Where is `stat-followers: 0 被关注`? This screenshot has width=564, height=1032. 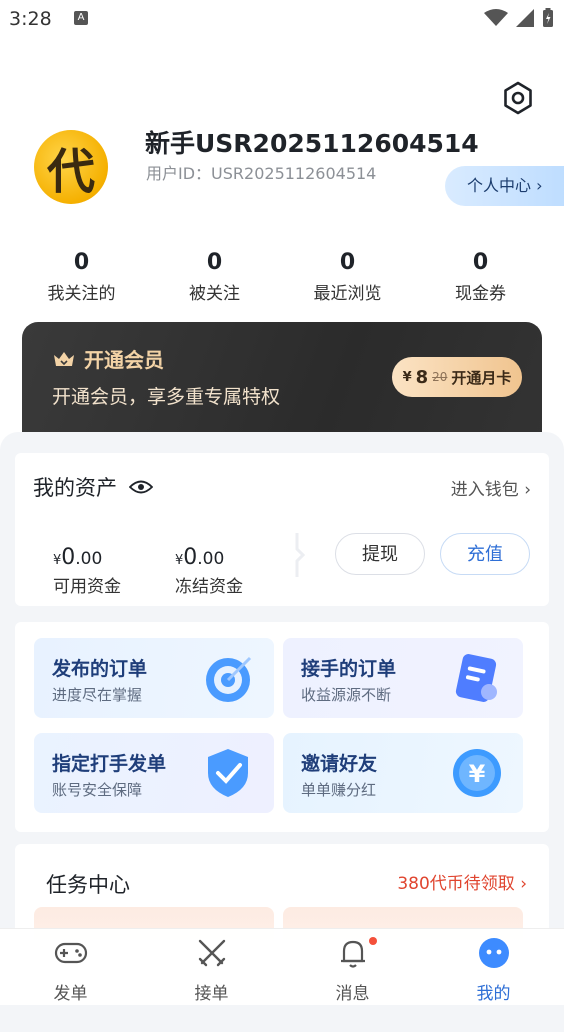
stat-followers: 0 被关注 is located at coordinates (214, 277).